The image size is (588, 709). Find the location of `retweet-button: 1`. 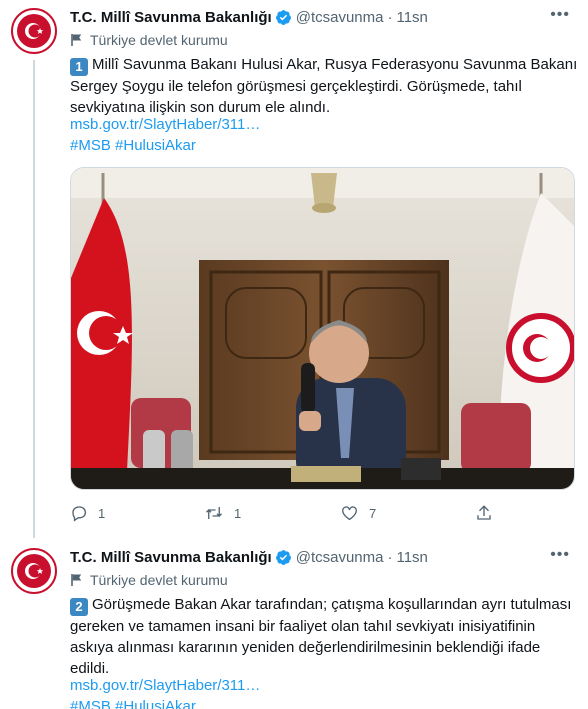

retweet-button: 1 is located at coordinates (222, 513).